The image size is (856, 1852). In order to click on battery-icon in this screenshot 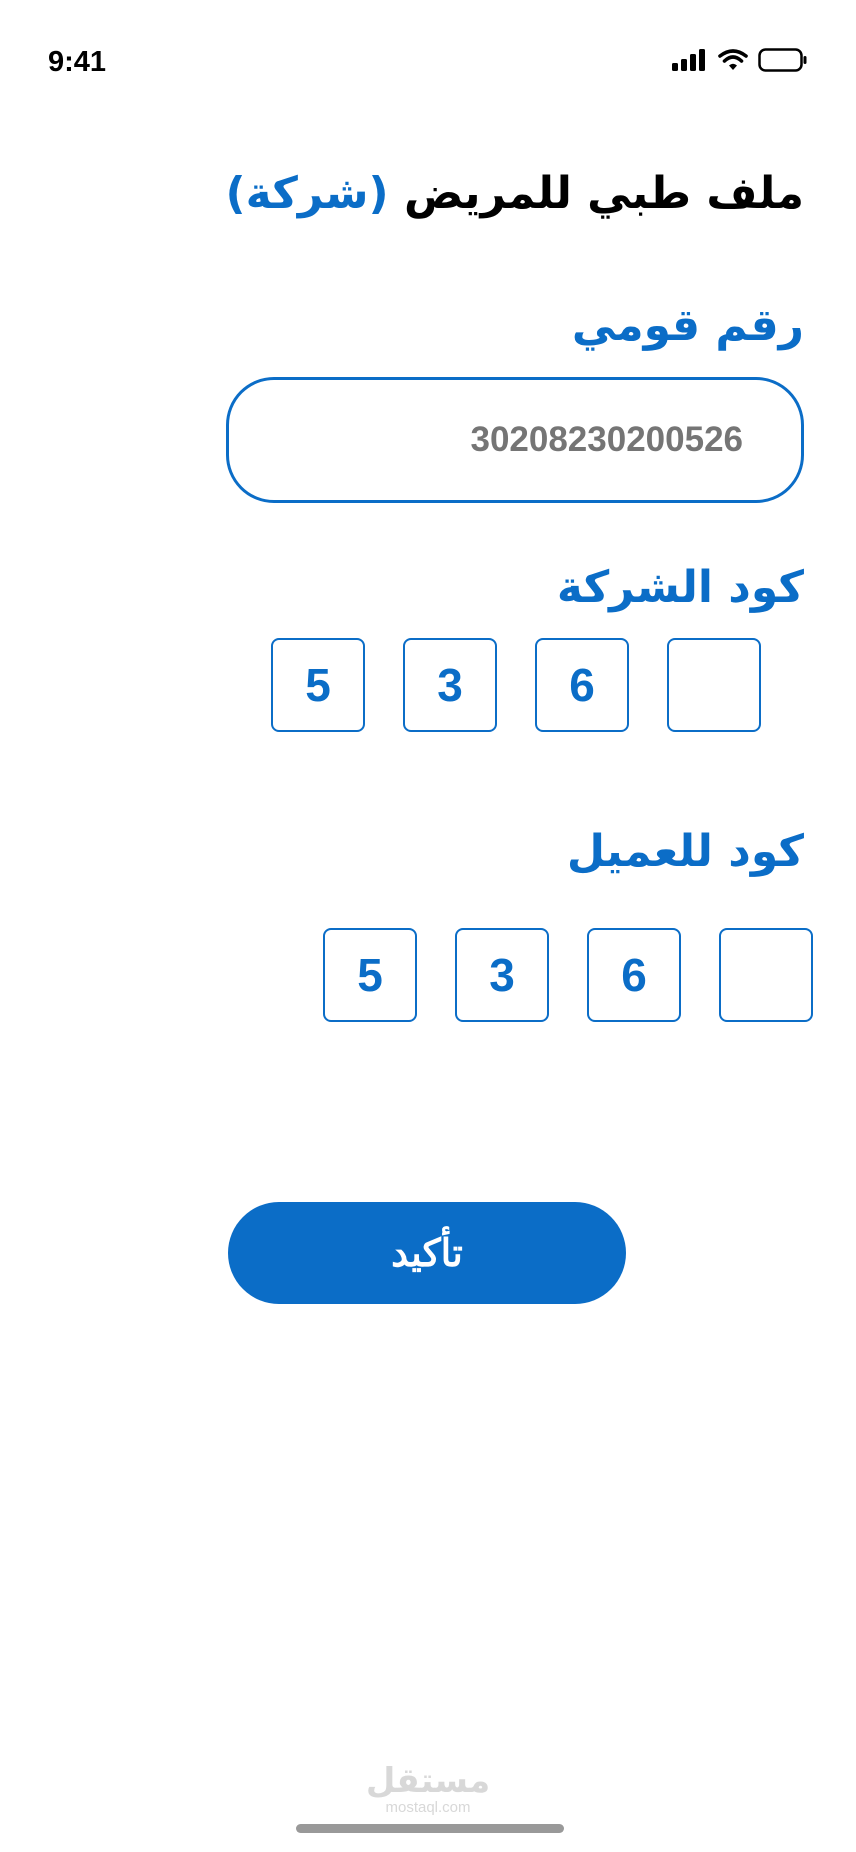, I will do `click(782, 60)`.